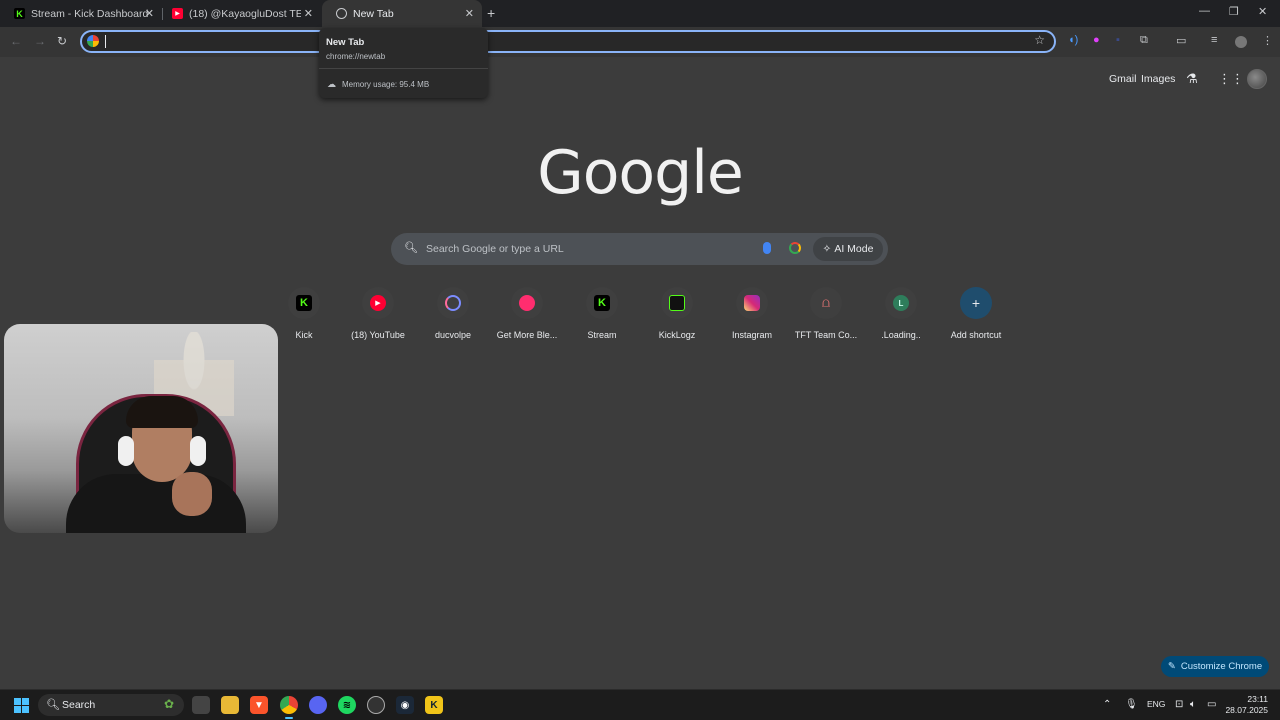 The height and width of the screenshot is (720, 1280). What do you see at coordinates (192, 494) in the screenshot?
I see `person-hand` at bounding box center [192, 494].